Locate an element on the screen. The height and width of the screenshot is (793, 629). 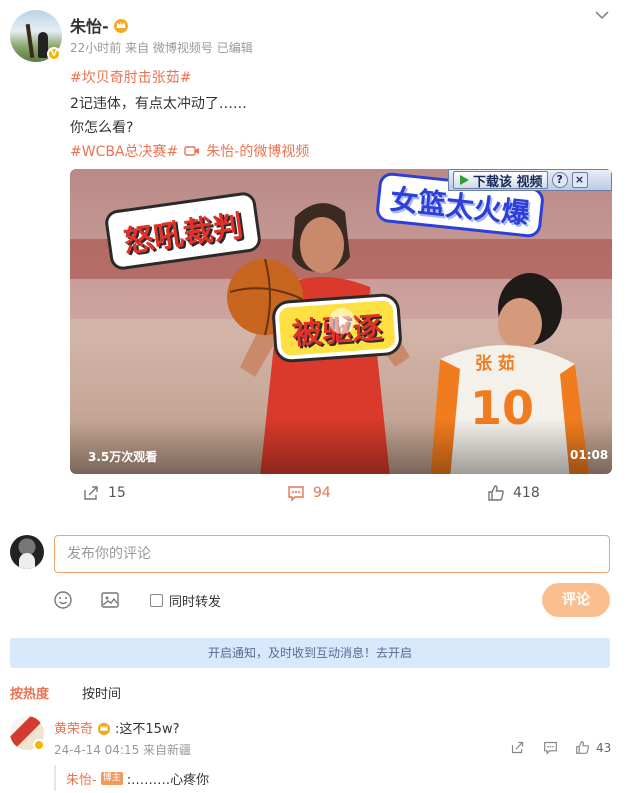
repost-checkbox is located at coordinates (156, 600).